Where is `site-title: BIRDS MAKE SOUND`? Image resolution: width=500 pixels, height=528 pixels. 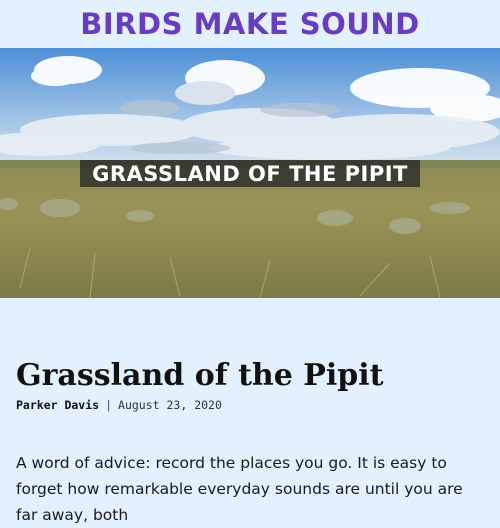 site-title: BIRDS MAKE SOUND is located at coordinates (249, 24).